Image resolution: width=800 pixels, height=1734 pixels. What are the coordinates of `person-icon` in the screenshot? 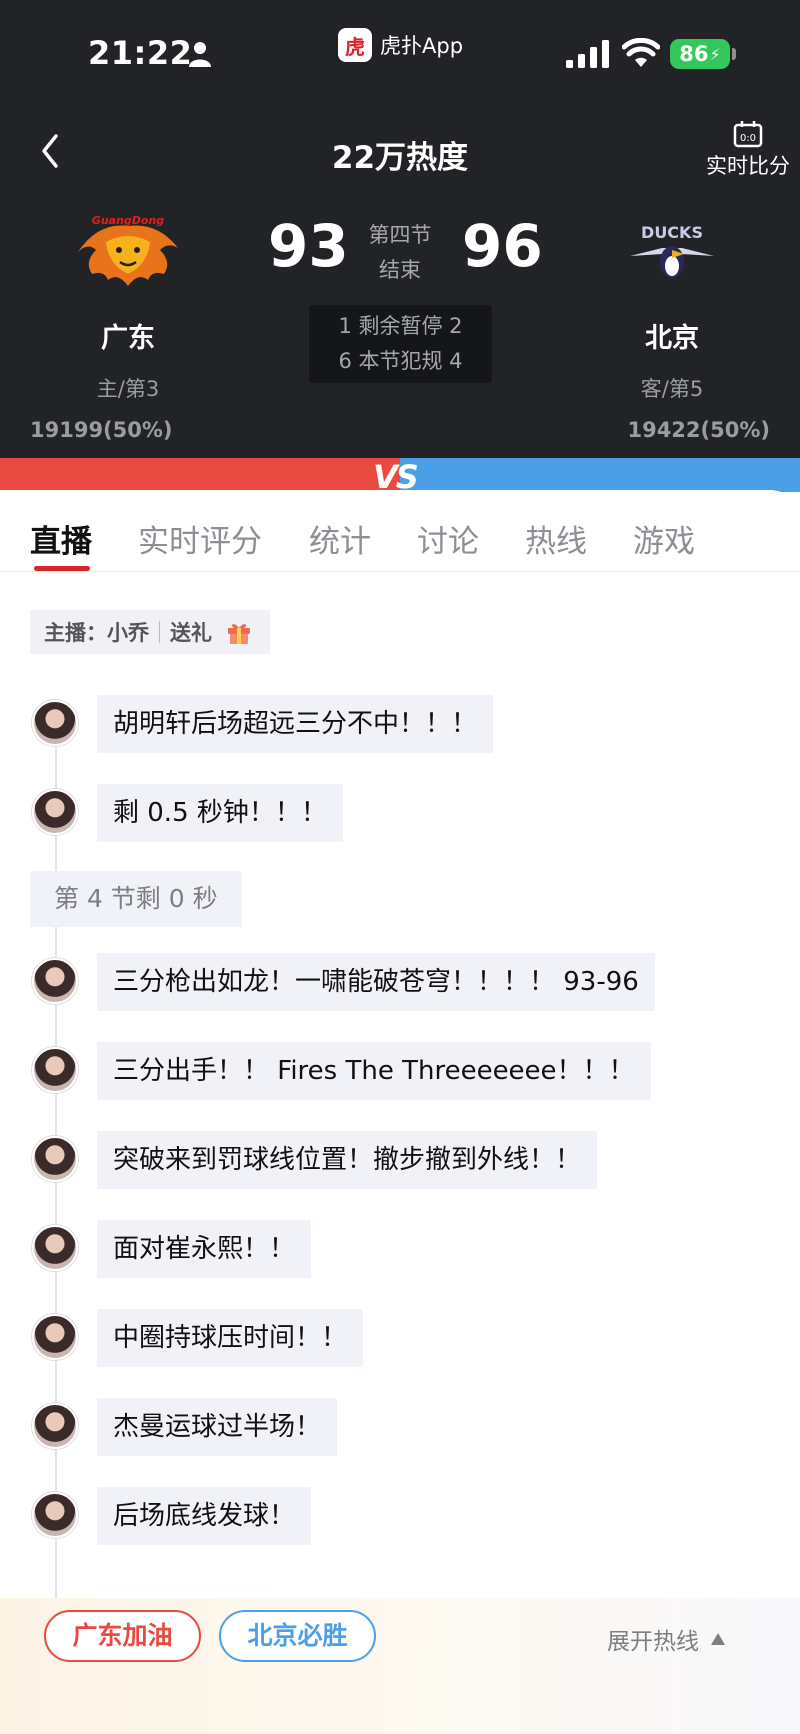 It's located at (200, 54).